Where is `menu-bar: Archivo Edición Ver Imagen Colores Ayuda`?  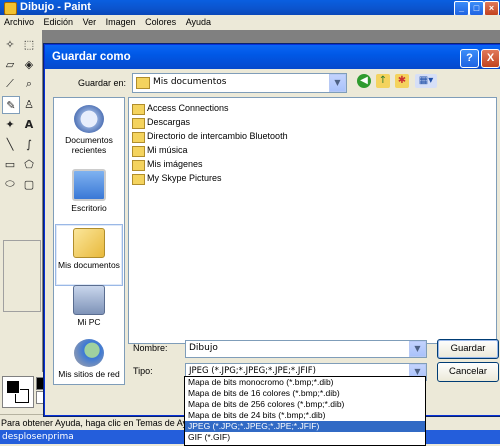
menu-bar: Archivo Edición Ver Imagen Colores Ayuda is located at coordinates (250, 22).